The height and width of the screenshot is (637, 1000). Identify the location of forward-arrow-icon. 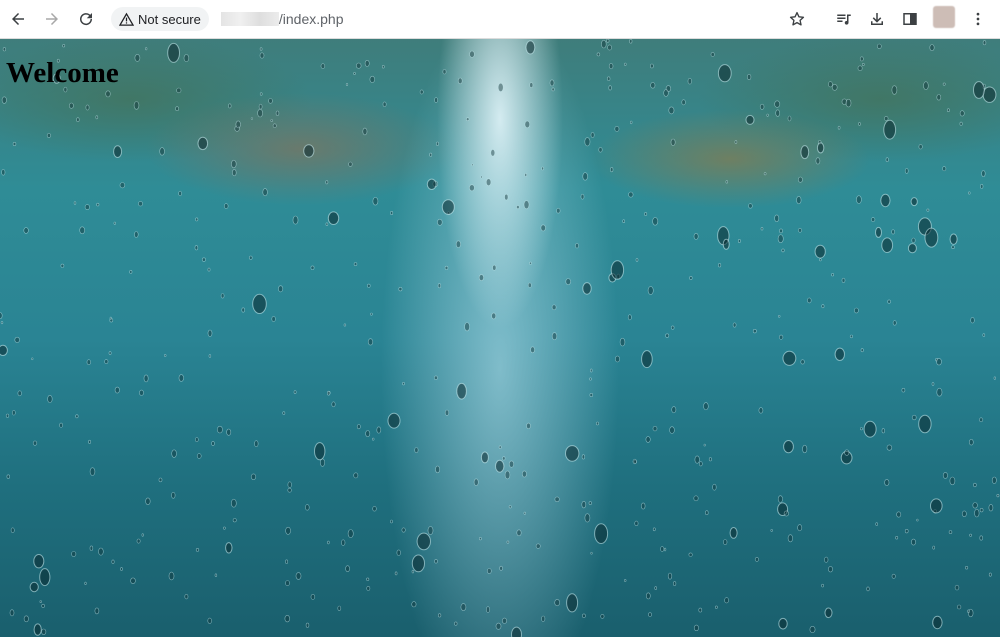
(52, 19).